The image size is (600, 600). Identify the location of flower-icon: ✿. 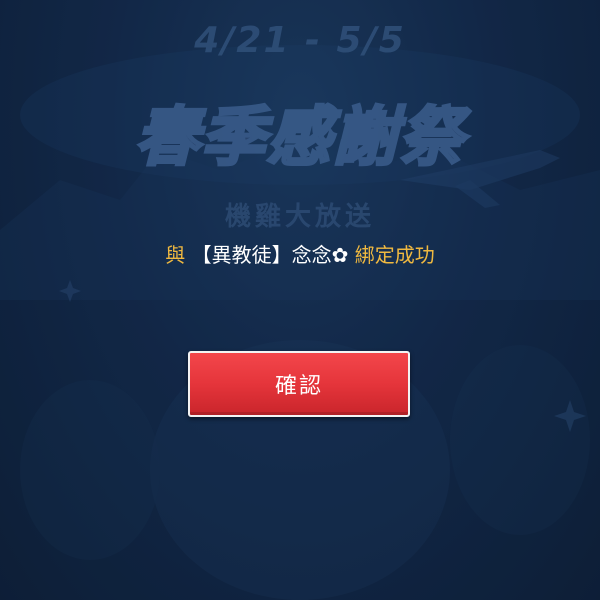
(340, 255).